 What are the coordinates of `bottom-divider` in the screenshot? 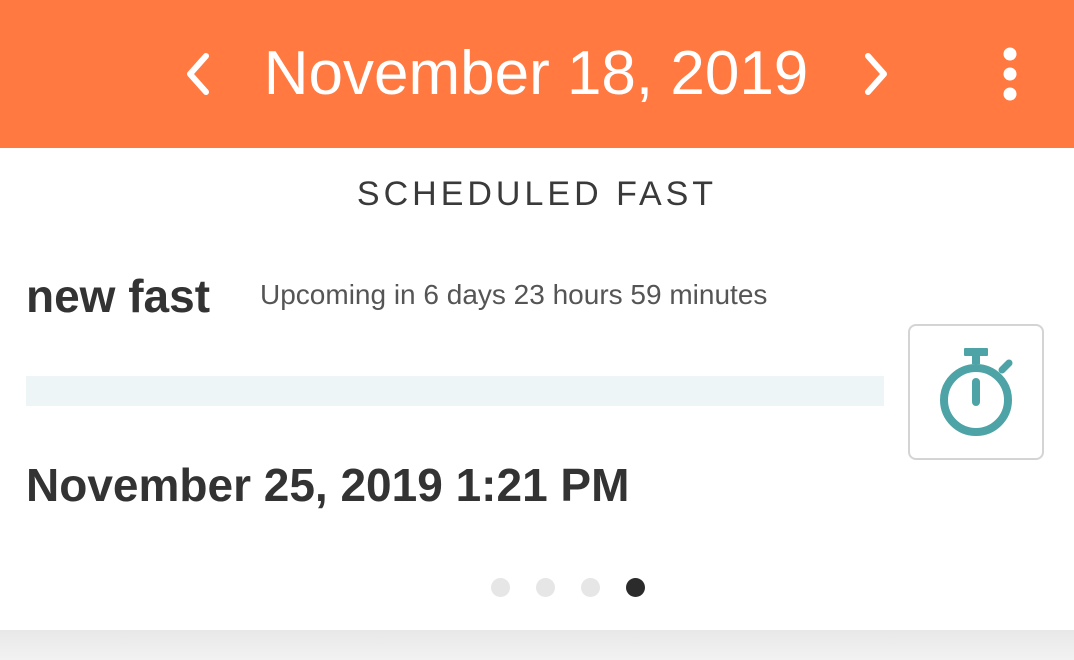 It's located at (537, 645).